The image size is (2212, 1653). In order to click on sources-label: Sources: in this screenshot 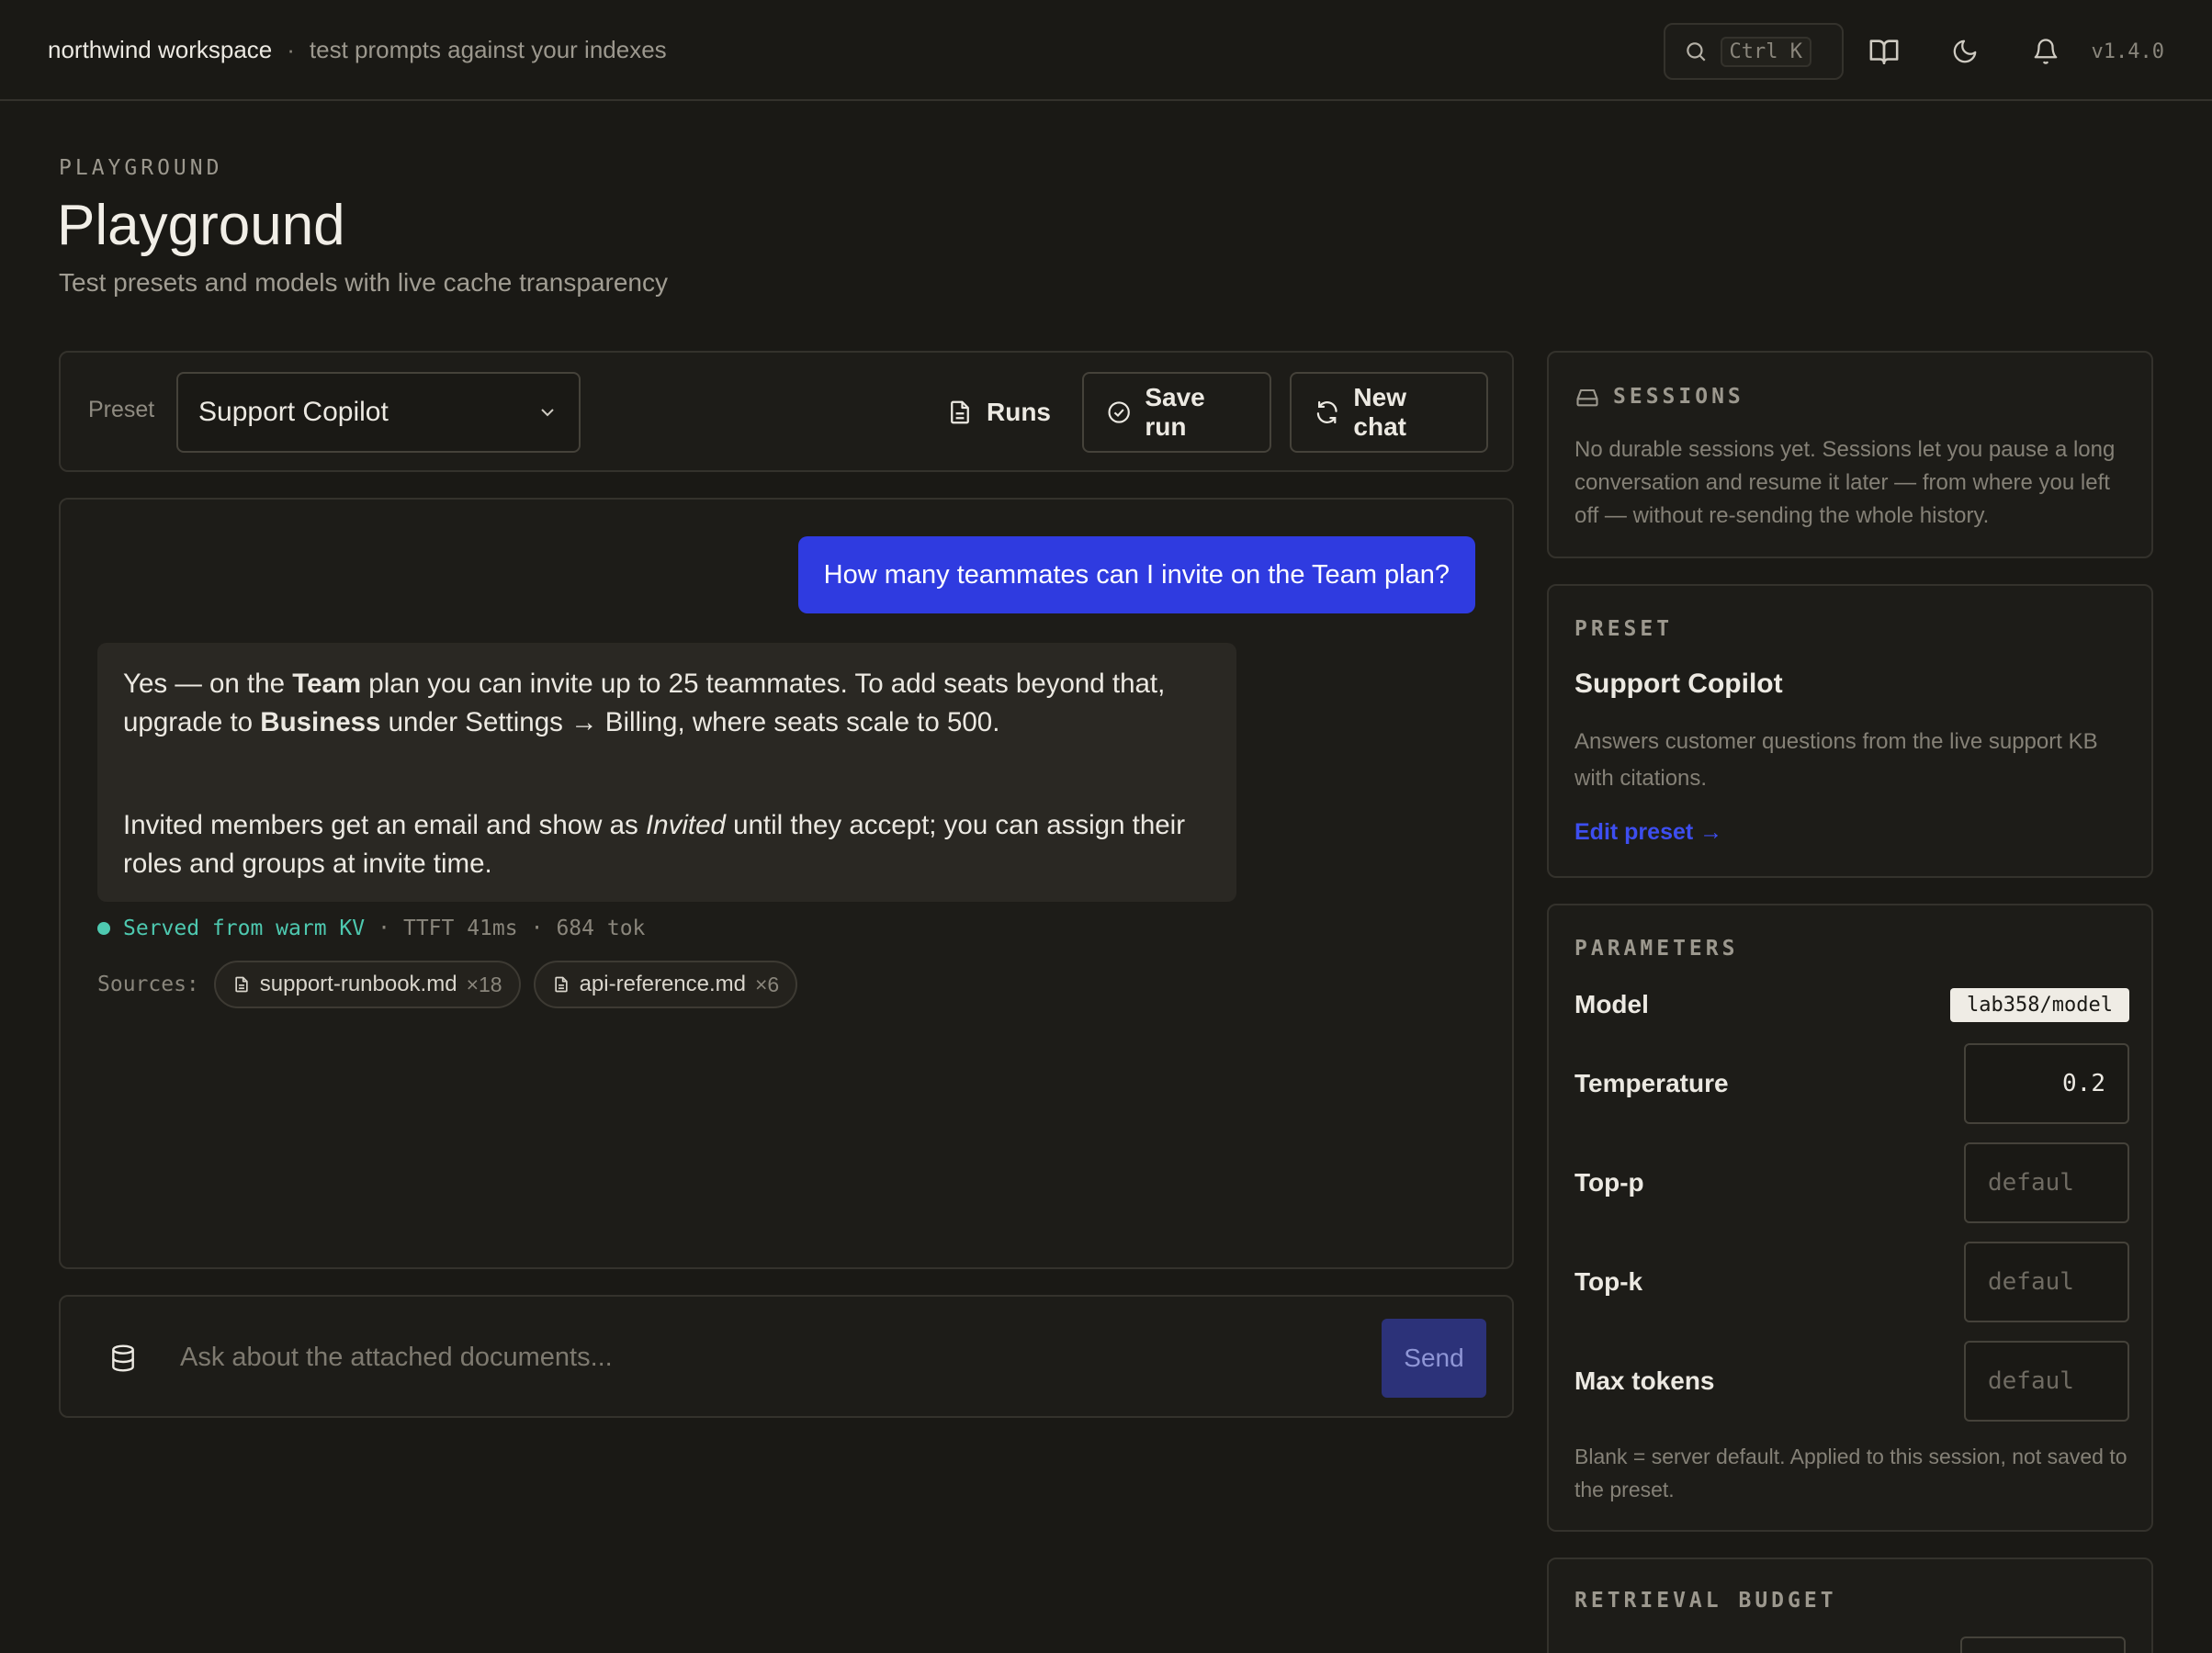, I will do `click(148, 984)`.